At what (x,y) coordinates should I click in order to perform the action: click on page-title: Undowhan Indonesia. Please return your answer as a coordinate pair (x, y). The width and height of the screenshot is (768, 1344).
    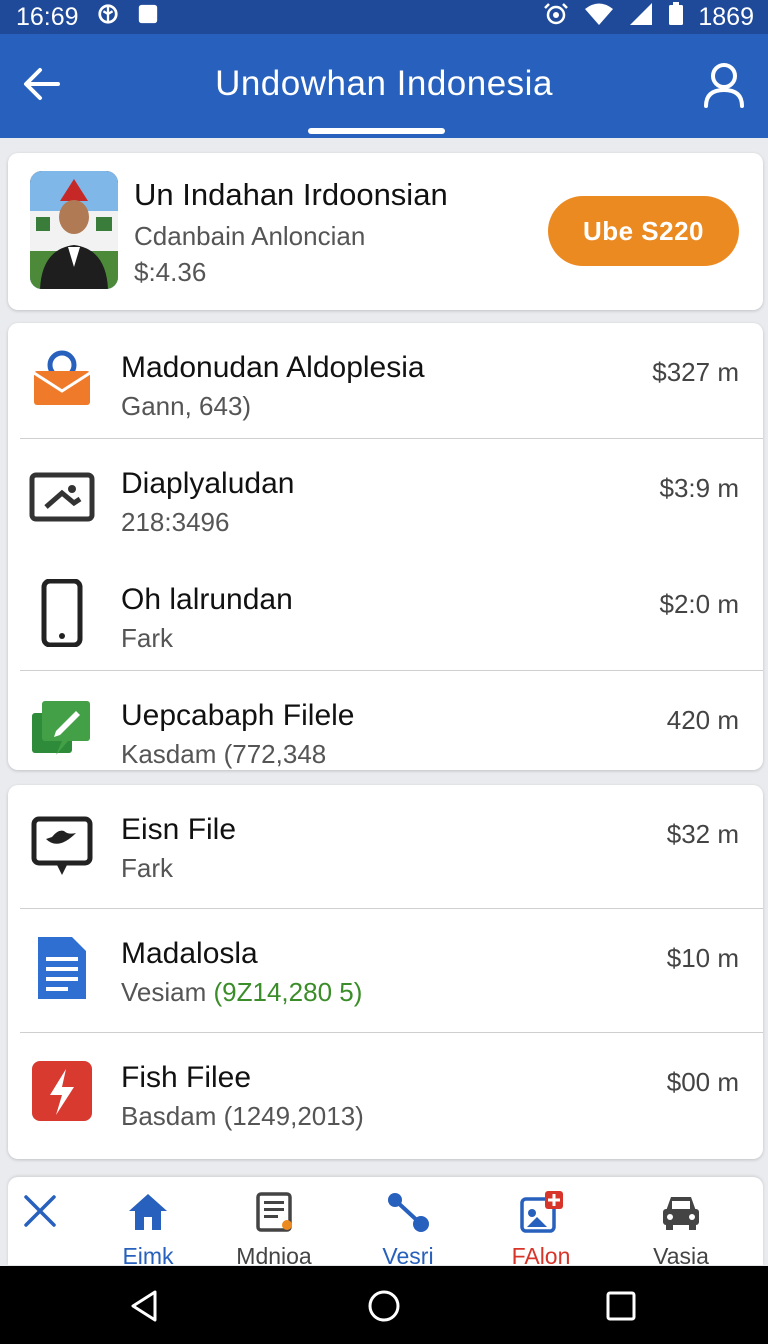
    Looking at the image, I should click on (384, 83).